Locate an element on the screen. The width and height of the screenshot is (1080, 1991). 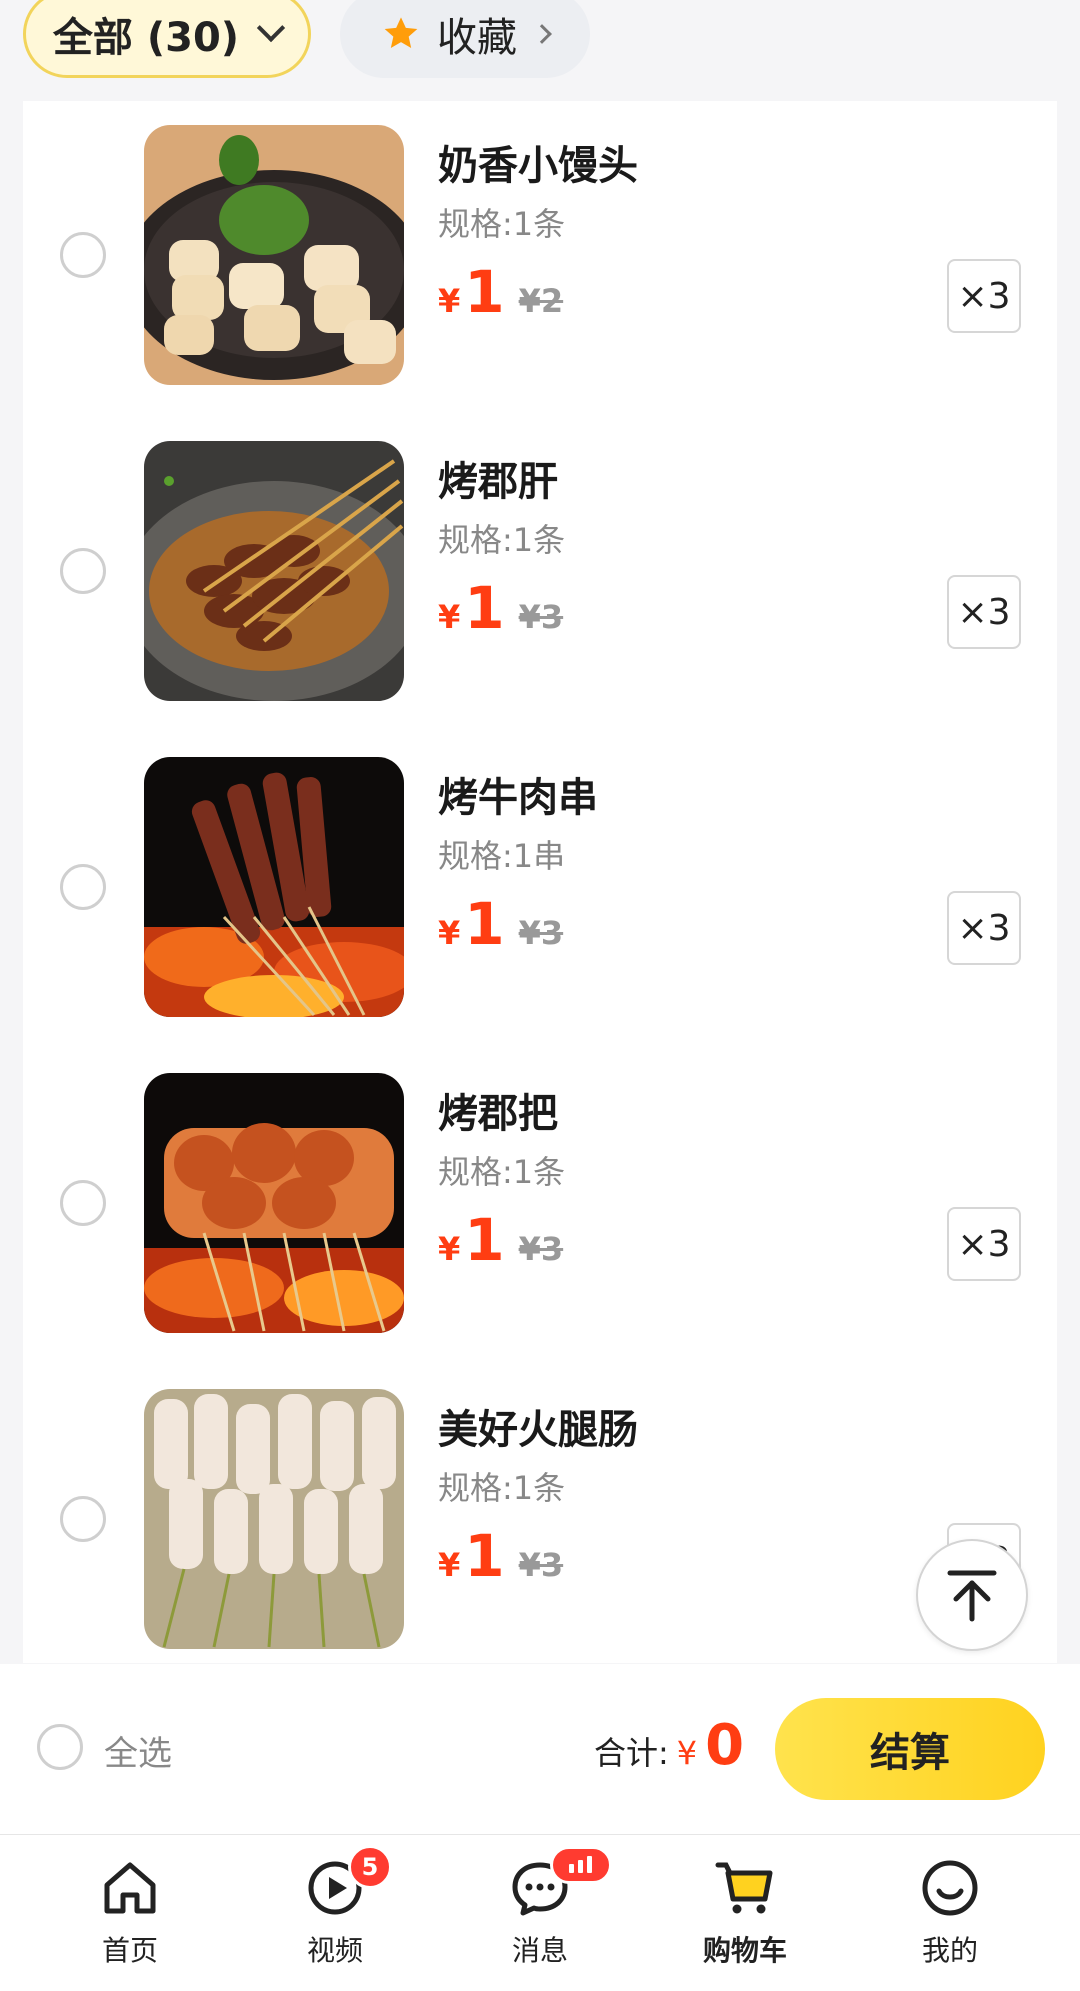
tab-home-label: 首页 is located at coordinates (129, 1950).